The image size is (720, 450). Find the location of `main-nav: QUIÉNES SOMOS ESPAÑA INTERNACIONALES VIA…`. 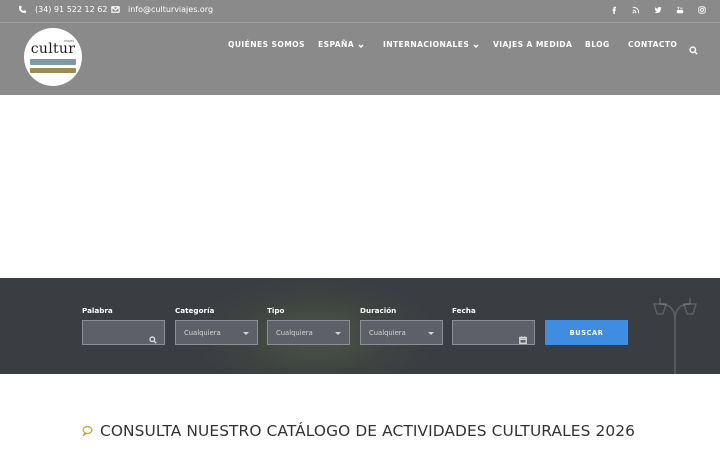

main-nav: QUIÉNES SOMOS ESPAÑA INTERNACIONALES VIA… is located at coordinates (360, 46).